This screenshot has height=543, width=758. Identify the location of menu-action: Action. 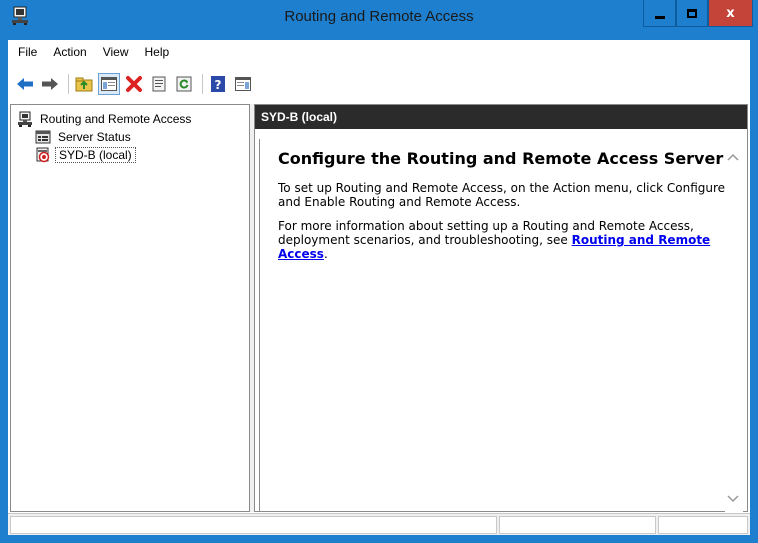
(69, 52).